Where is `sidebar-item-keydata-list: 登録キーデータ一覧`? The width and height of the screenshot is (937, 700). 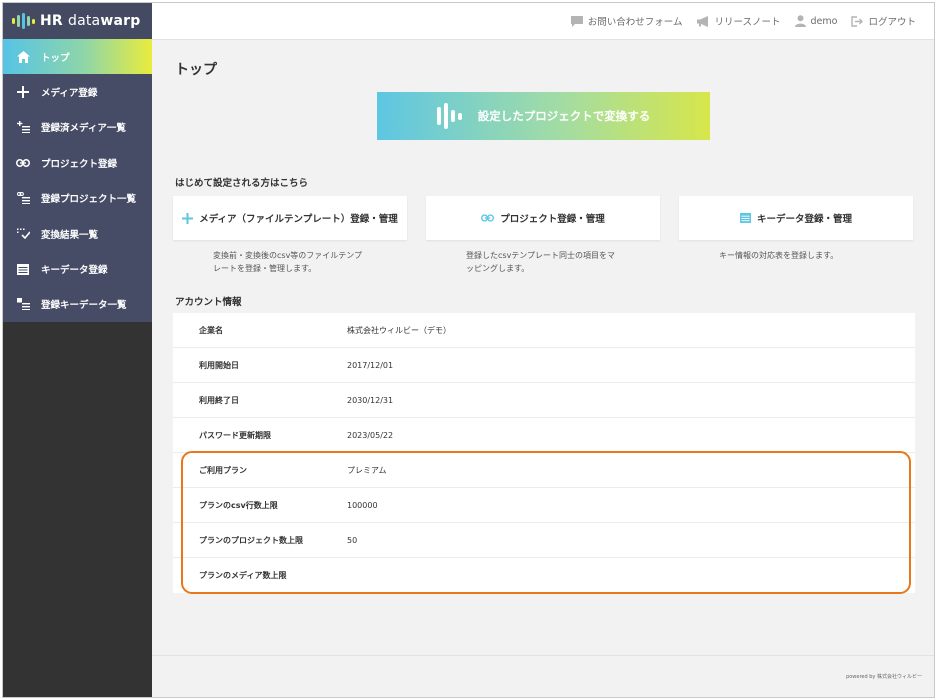 sidebar-item-keydata-list: 登録キーデータ一覧 is located at coordinates (77, 304).